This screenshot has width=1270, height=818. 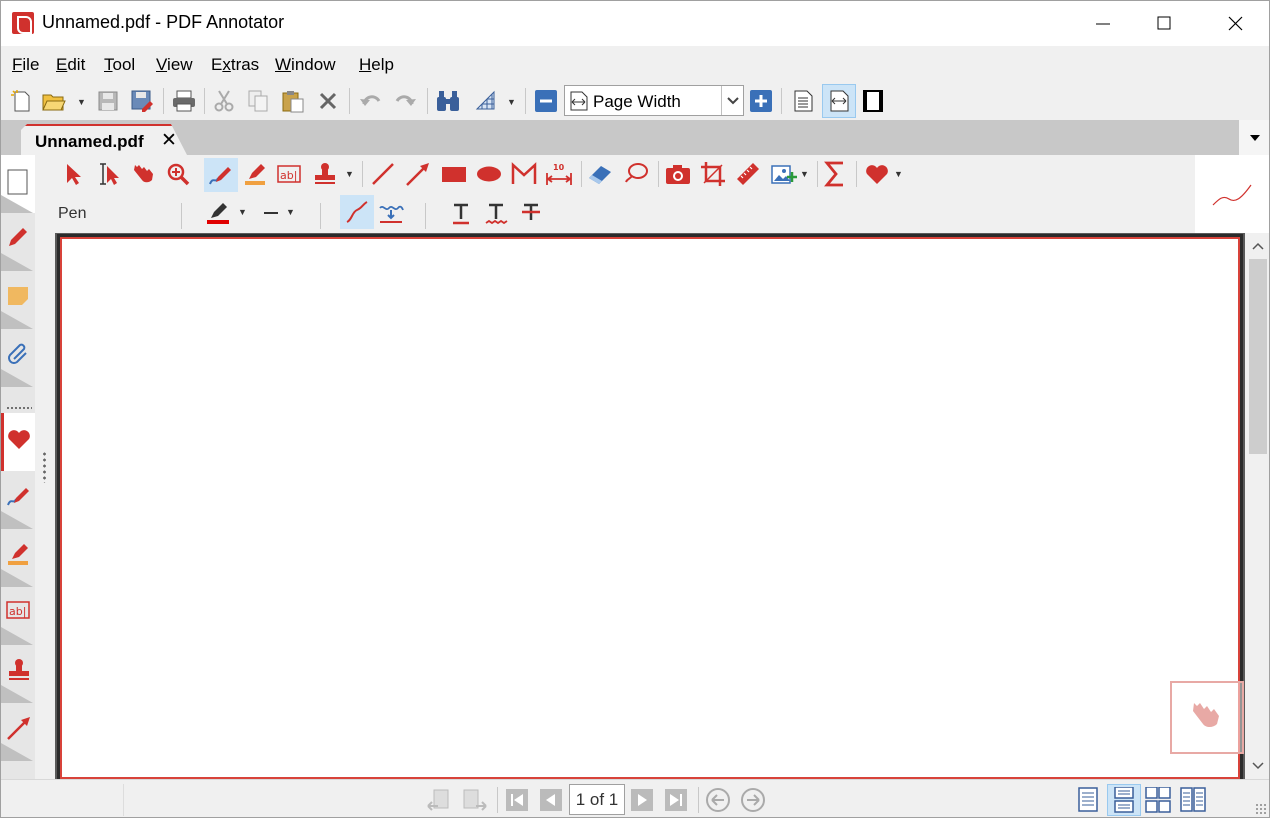 I want to click on fit-width-button, so click(x=839, y=101).